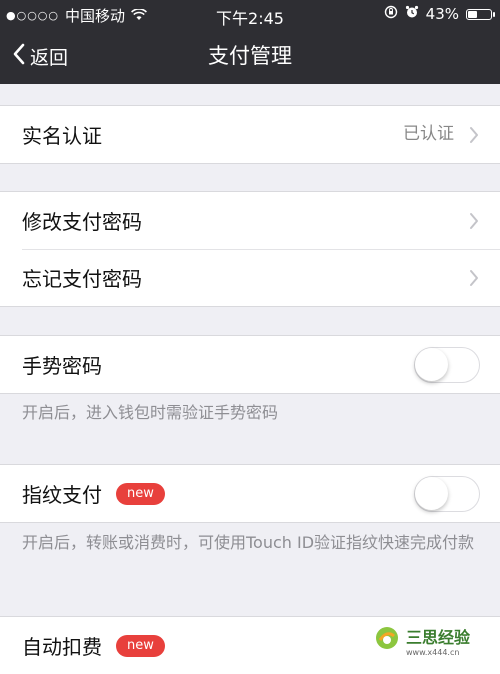 This screenshot has width=500, height=674. I want to click on back-label: 返回, so click(49, 57).